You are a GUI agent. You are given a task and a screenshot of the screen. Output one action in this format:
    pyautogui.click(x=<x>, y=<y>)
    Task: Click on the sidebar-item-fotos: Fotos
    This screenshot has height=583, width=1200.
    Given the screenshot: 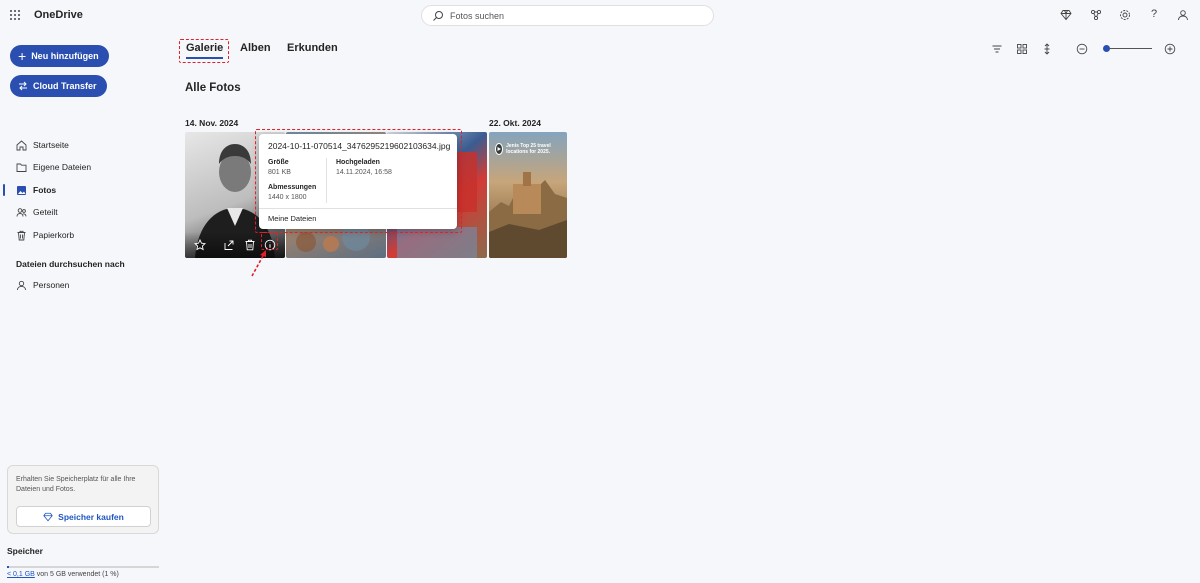 What is the action you would take?
    pyautogui.click(x=36, y=190)
    